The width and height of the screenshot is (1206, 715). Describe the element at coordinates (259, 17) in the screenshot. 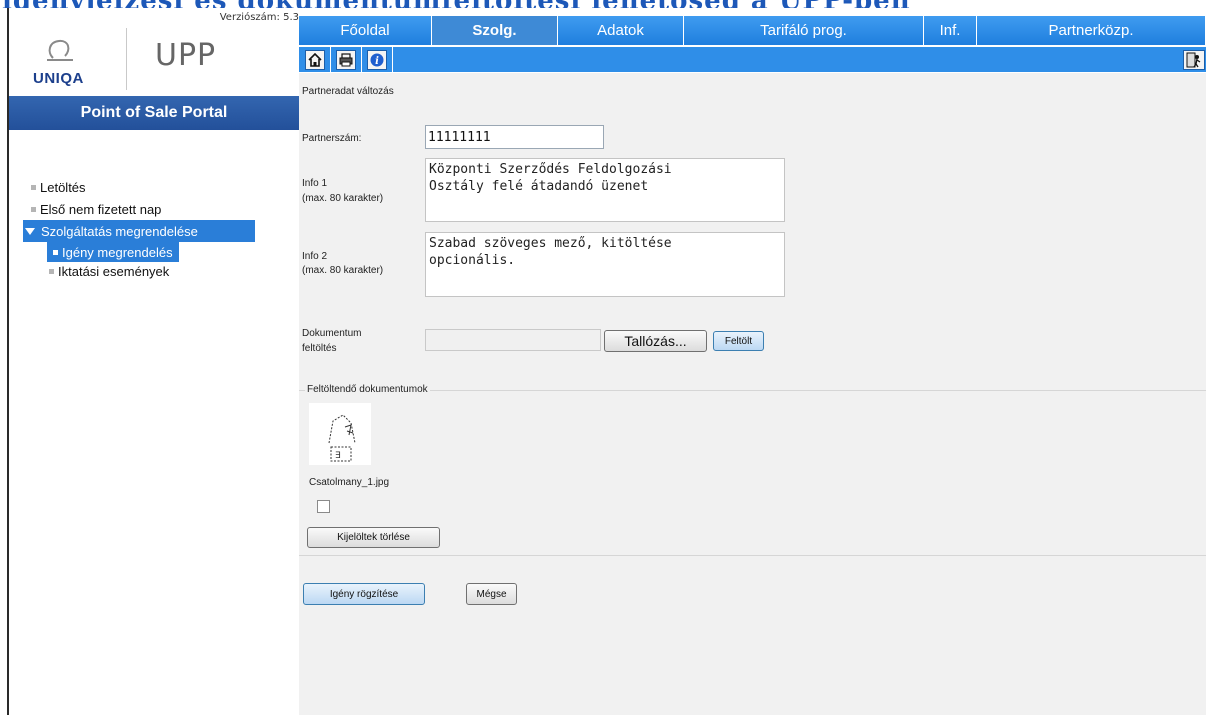

I see `version-label: Verziószám: 5.3` at that location.